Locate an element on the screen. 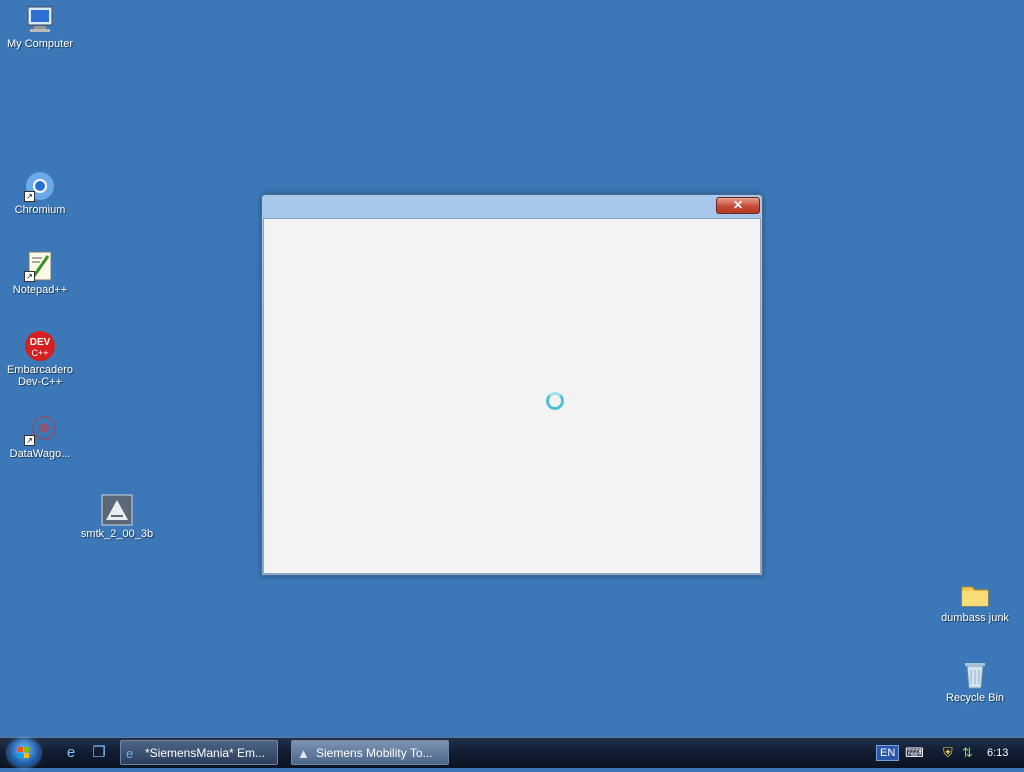  close-icon: ✕ is located at coordinates (738, 205).